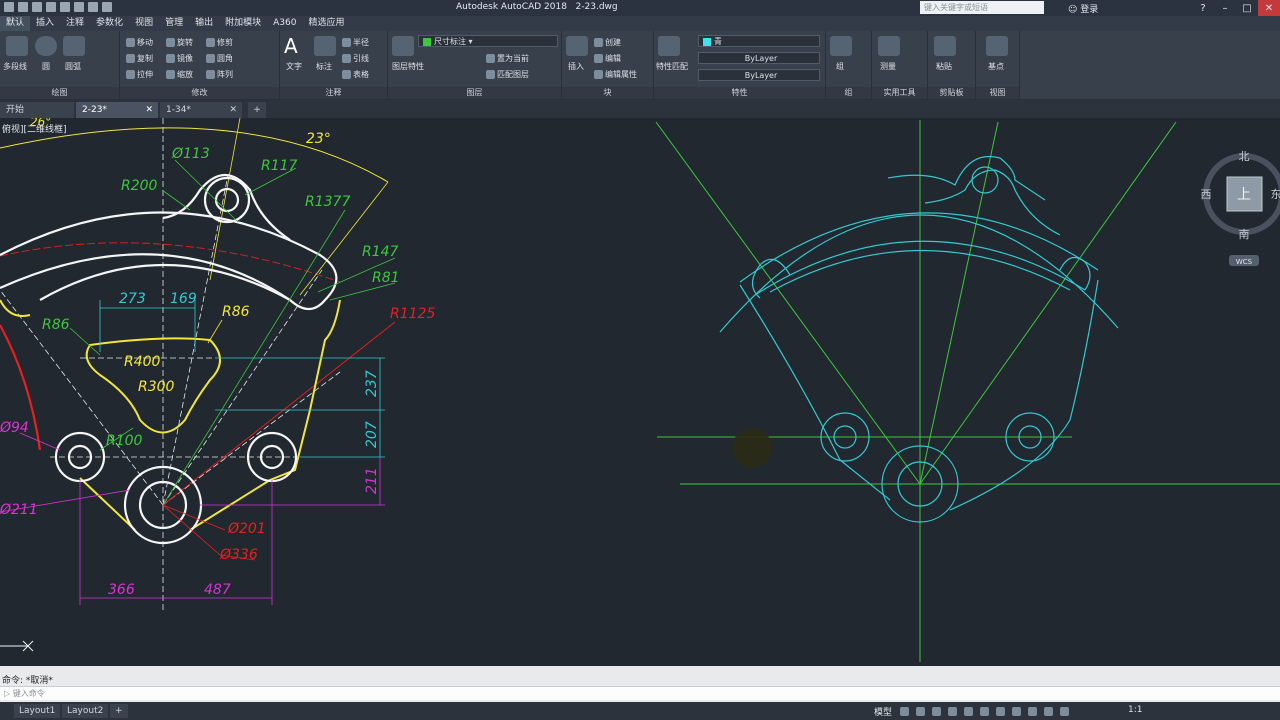 This screenshot has height=720, width=1280. I want to click on dim-487: 487, so click(217, 590).